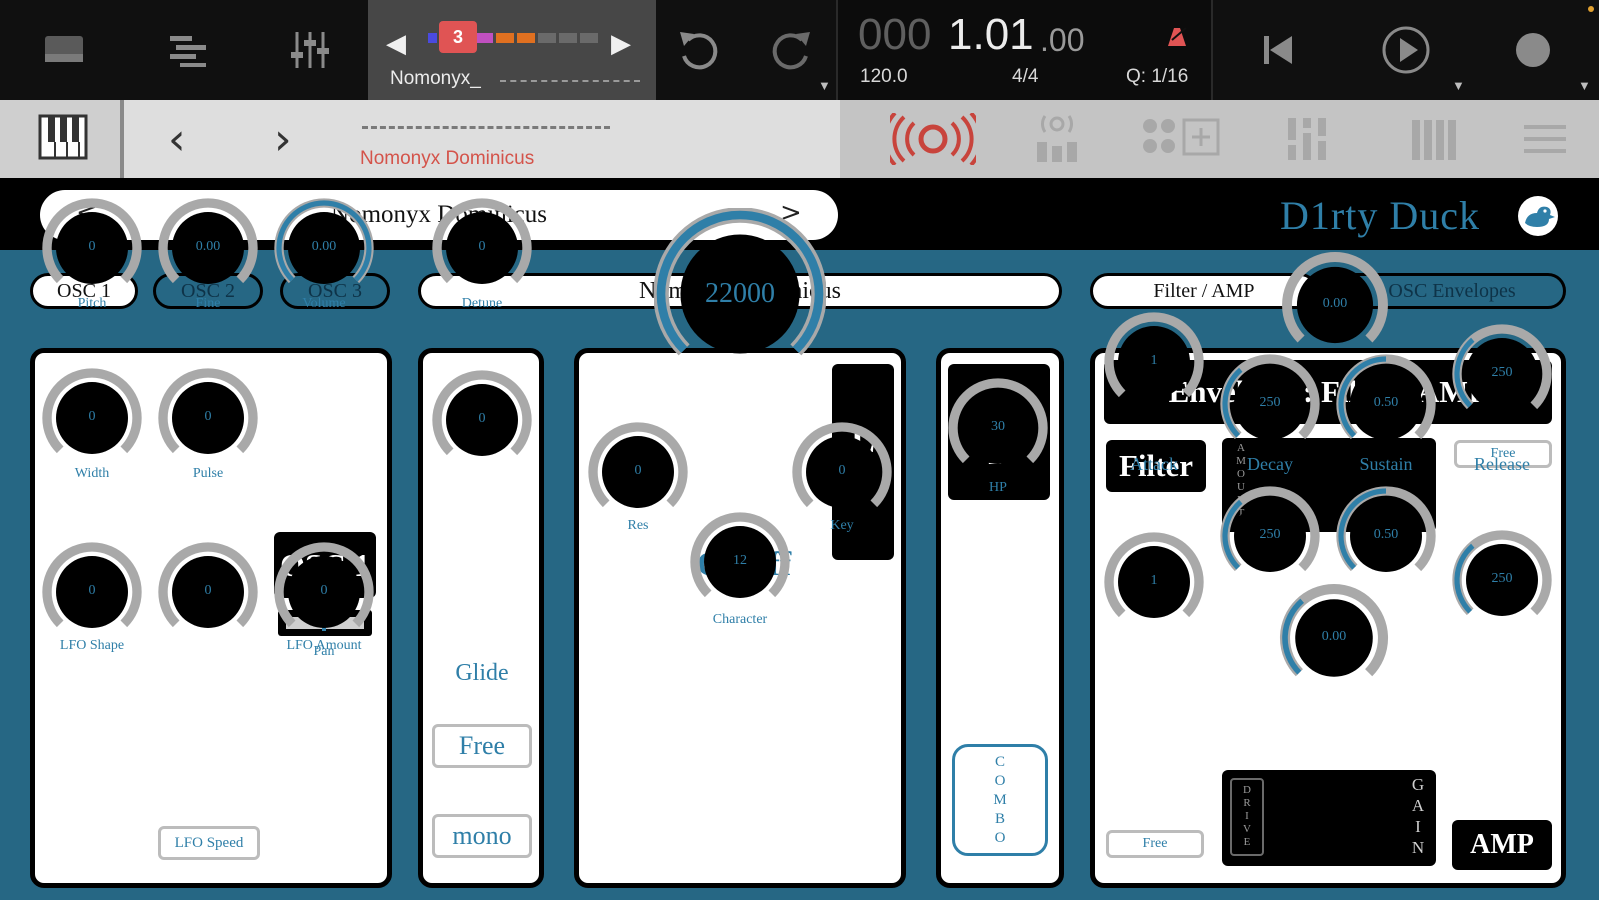 This screenshot has width=1599, height=900. What do you see at coordinates (1406, 50) in the screenshot?
I see `play-icon` at bounding box center [1406, 50].